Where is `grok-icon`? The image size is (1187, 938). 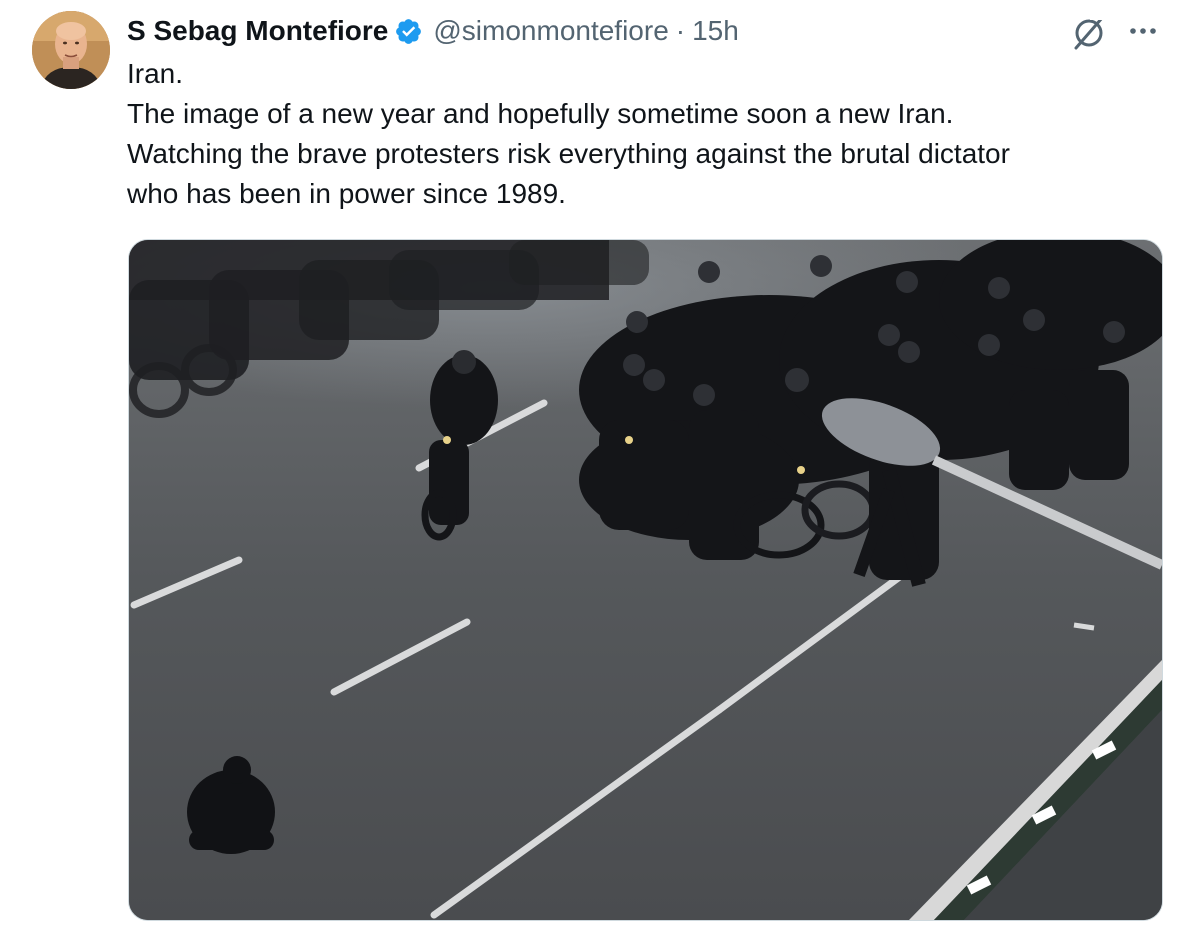
grok-icon is located at coordinates (1089, 33).